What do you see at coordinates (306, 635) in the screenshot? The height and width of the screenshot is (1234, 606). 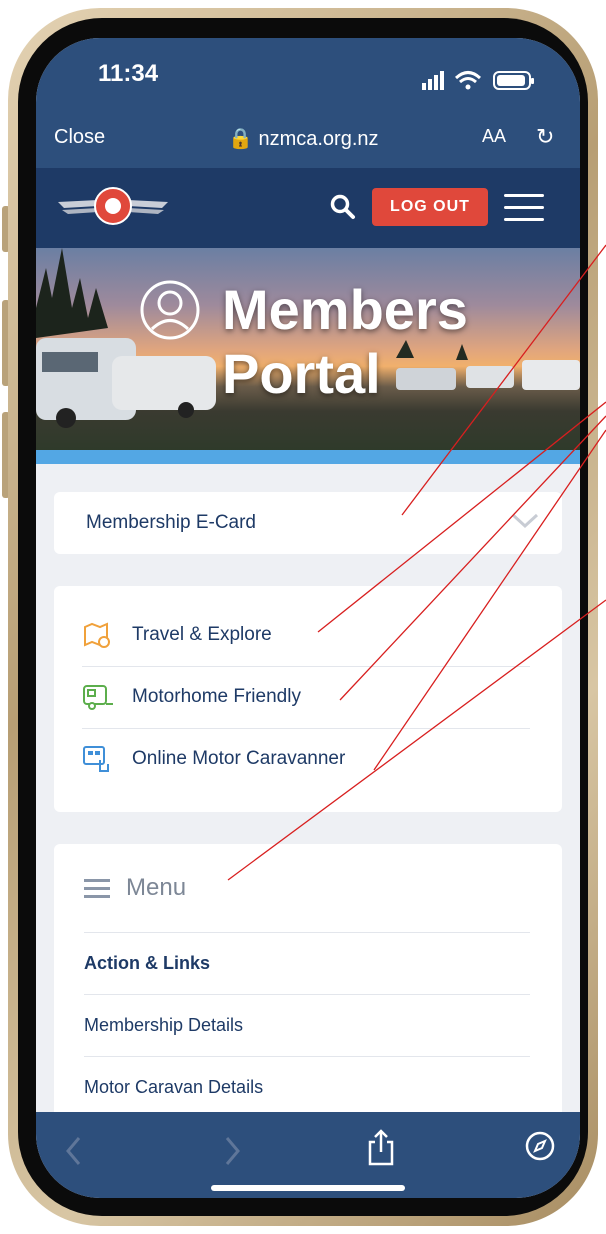 I see `quick-link-travel-explore: Travel & Explore` at bounding box center [306, 635].